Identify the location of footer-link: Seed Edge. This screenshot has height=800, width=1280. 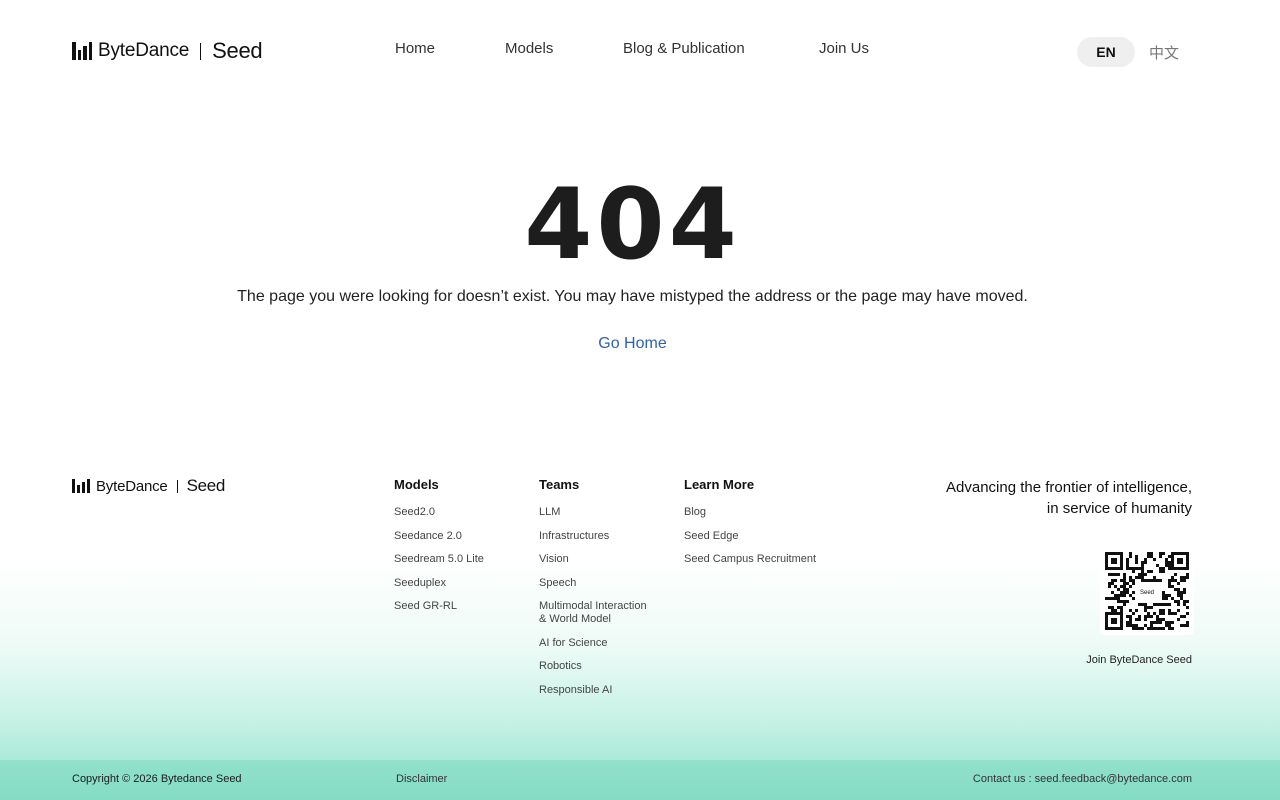
(750, 536).